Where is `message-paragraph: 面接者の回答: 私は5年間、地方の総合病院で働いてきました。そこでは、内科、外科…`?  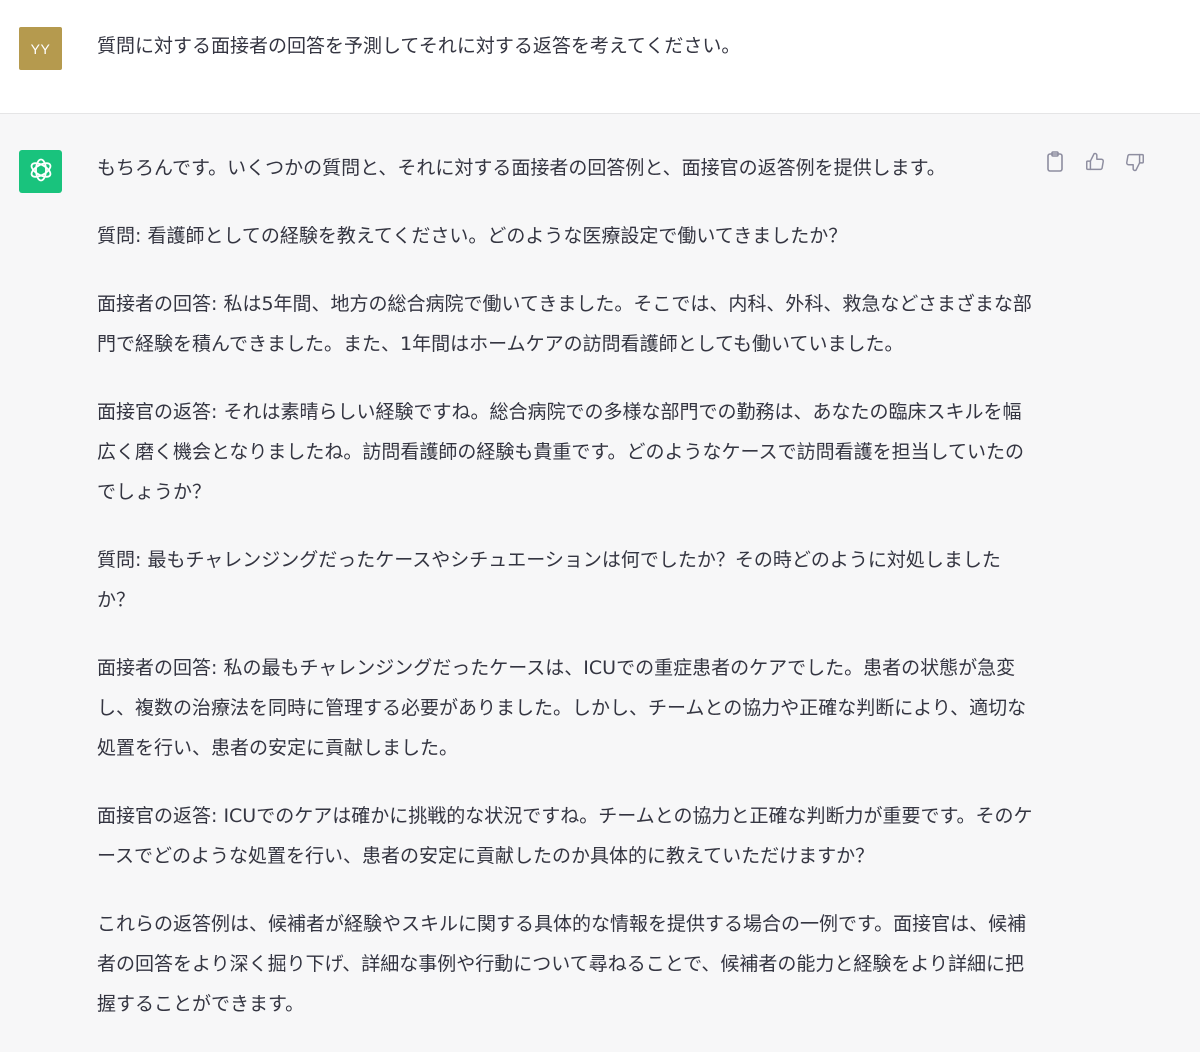 message-paragraph: 面接者の回答: 私は5年間、地方の総合病院で働いてきました。そこでは、内科、外科… is located at coordinates (564, 324).